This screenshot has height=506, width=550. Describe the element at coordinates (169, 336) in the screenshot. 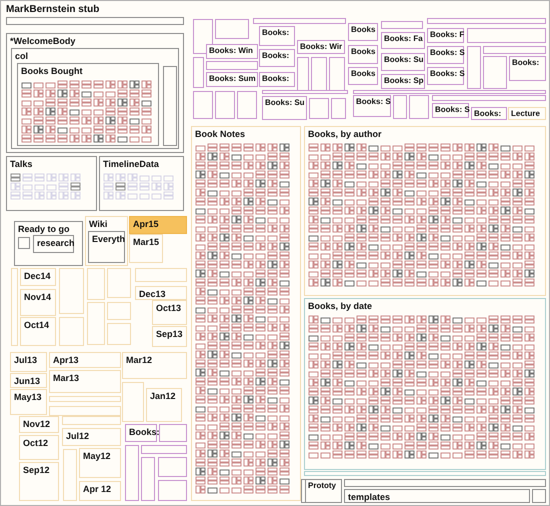

I see `note-box: Sep13` at that location.